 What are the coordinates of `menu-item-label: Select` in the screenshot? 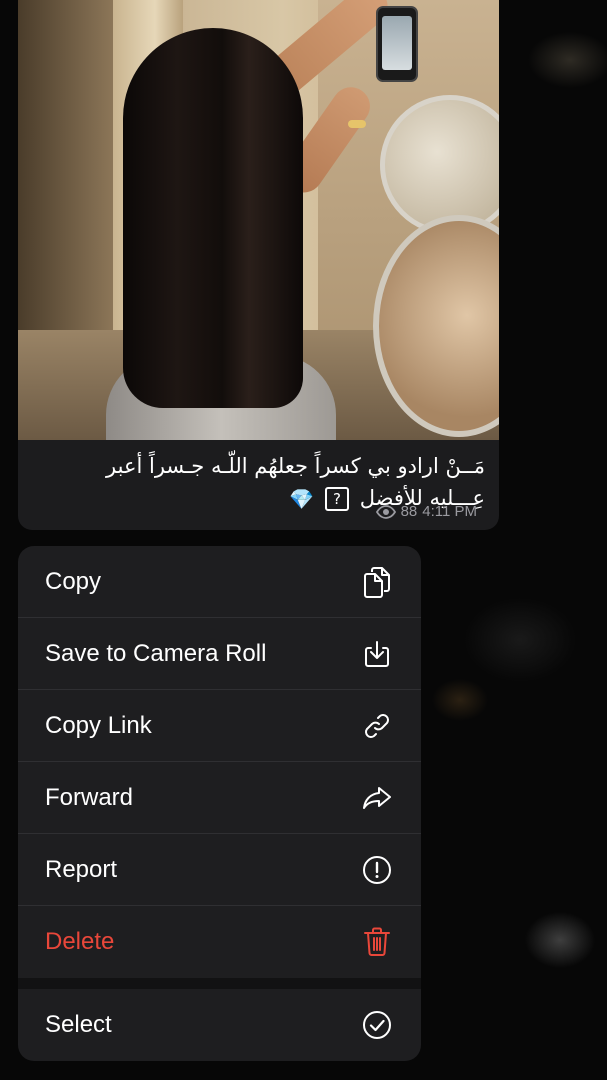 It's located at (78, 1024).